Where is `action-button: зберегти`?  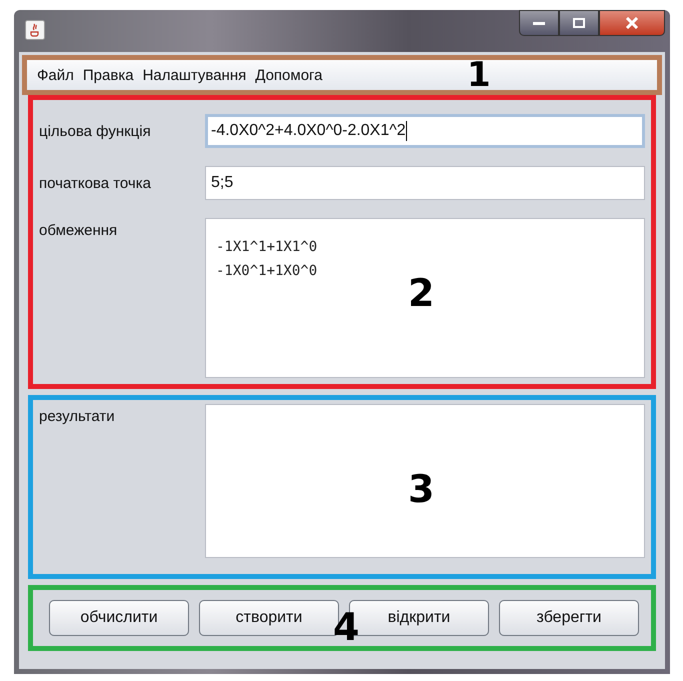
action-button: зберегти is located at coordinates (569, 618).